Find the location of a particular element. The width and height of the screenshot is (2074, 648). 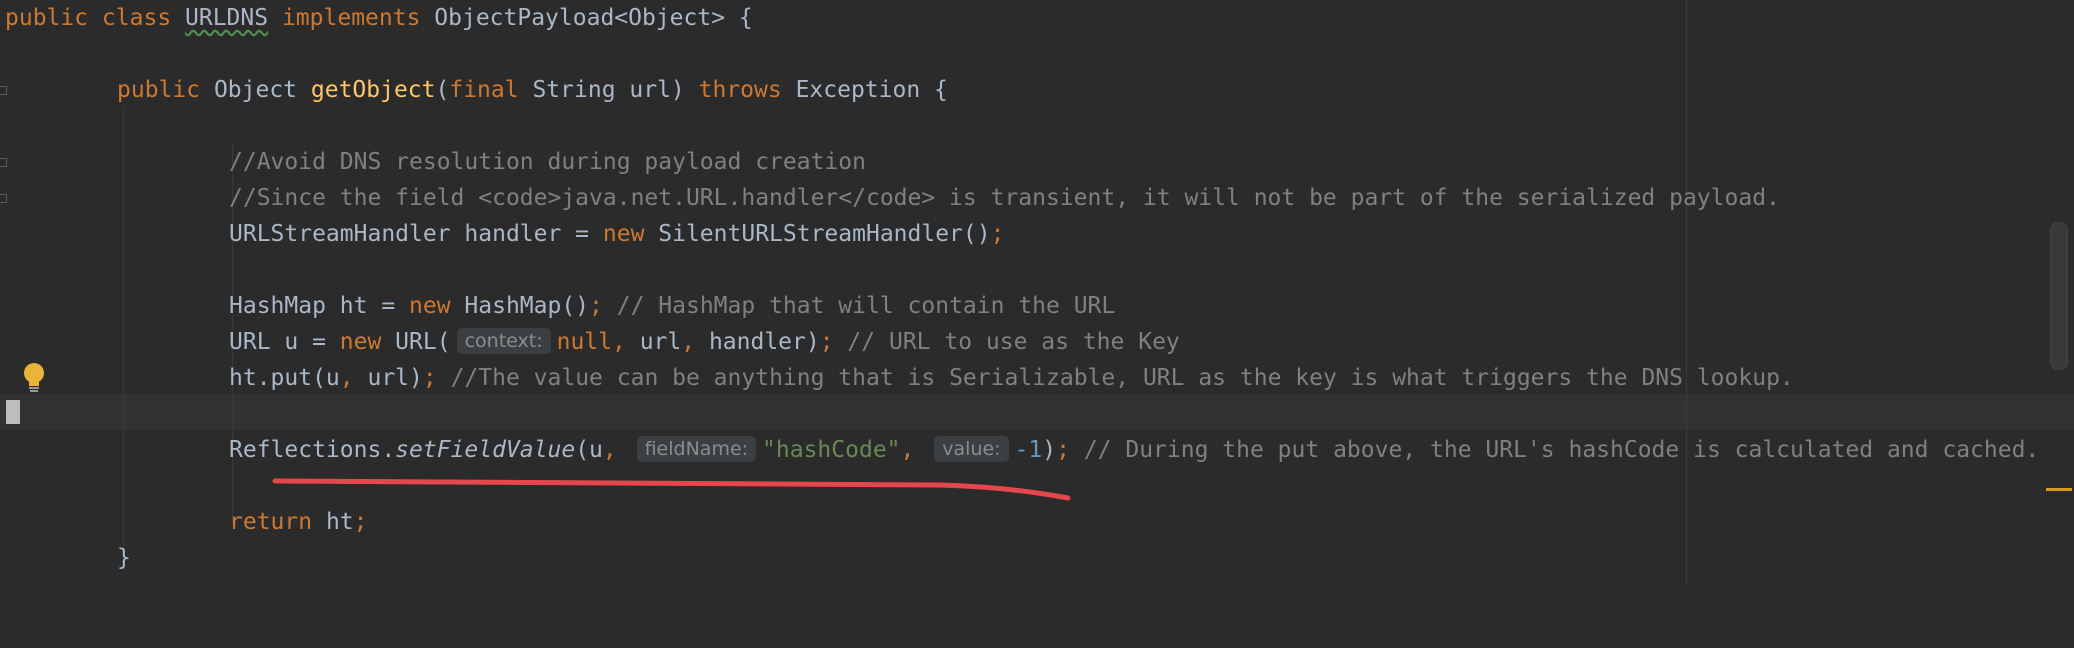

warning-stripe-marker is located at coordinates (2059, 489).